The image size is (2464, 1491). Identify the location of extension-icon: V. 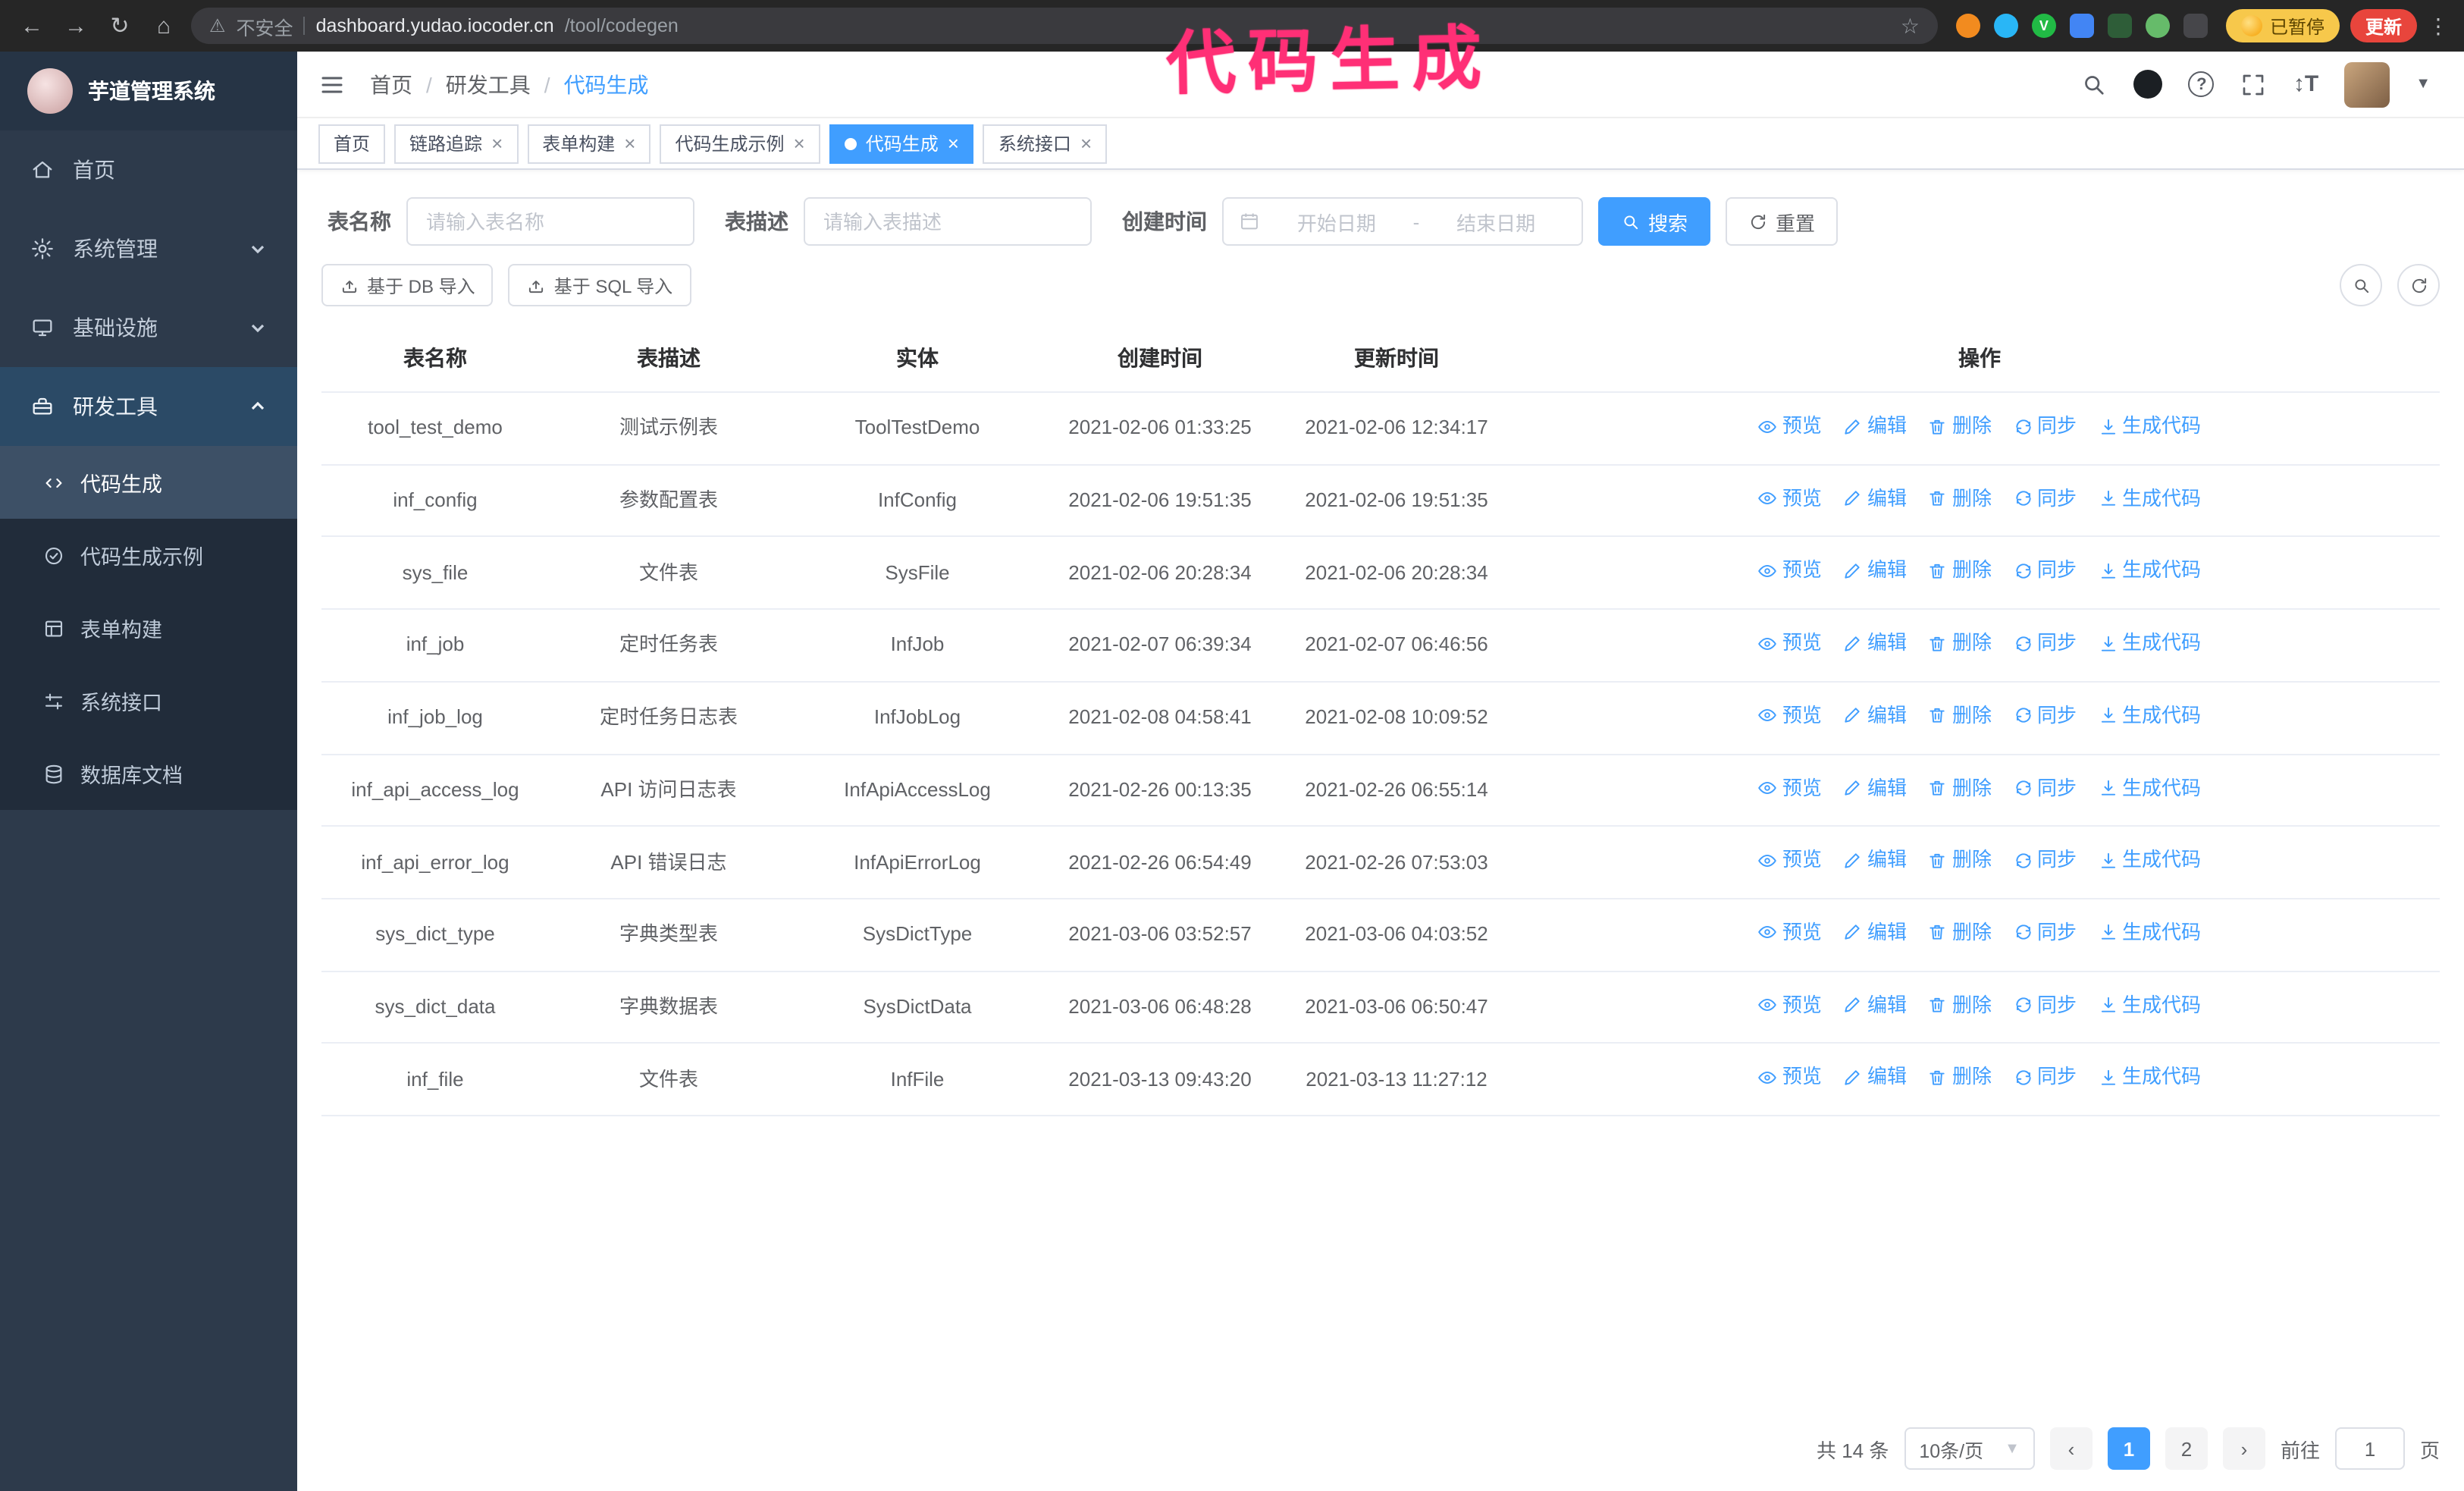
(2043, 26).